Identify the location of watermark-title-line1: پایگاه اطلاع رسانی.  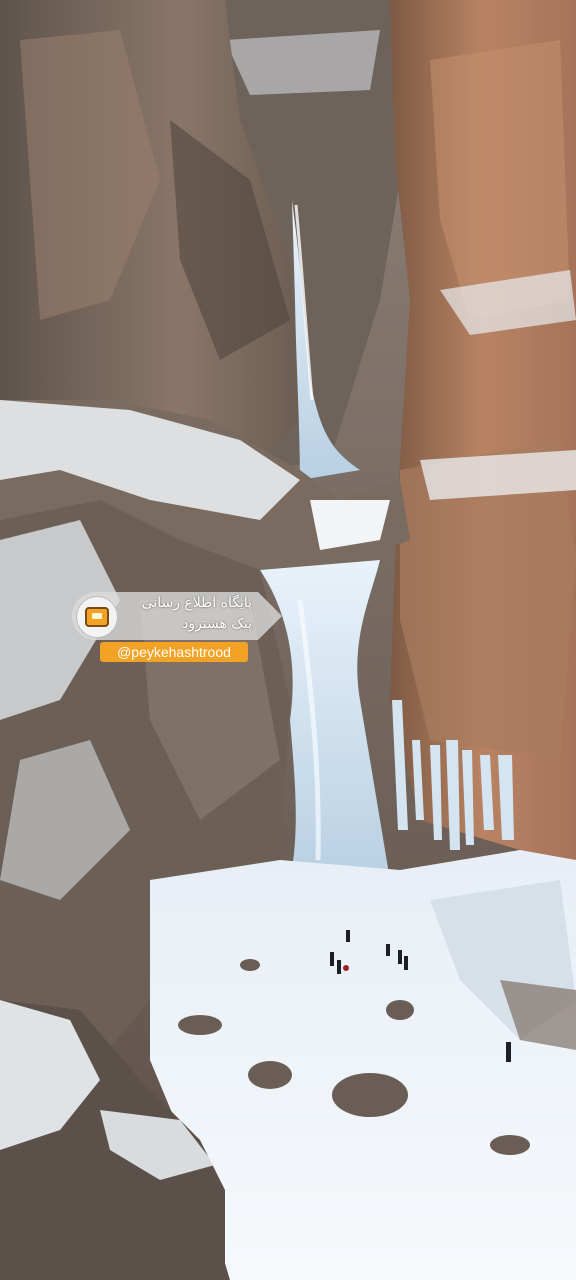
(196, 603).